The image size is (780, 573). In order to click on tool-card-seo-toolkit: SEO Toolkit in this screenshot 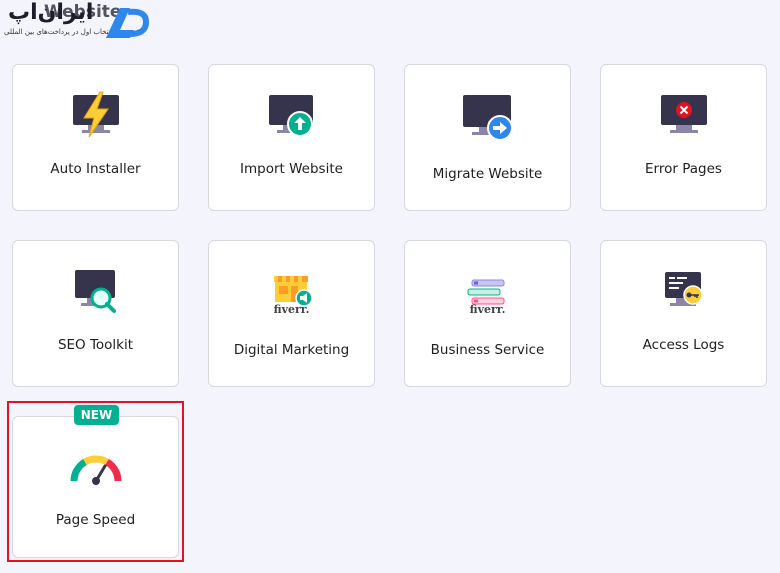, I will do `click(95, 313)`.